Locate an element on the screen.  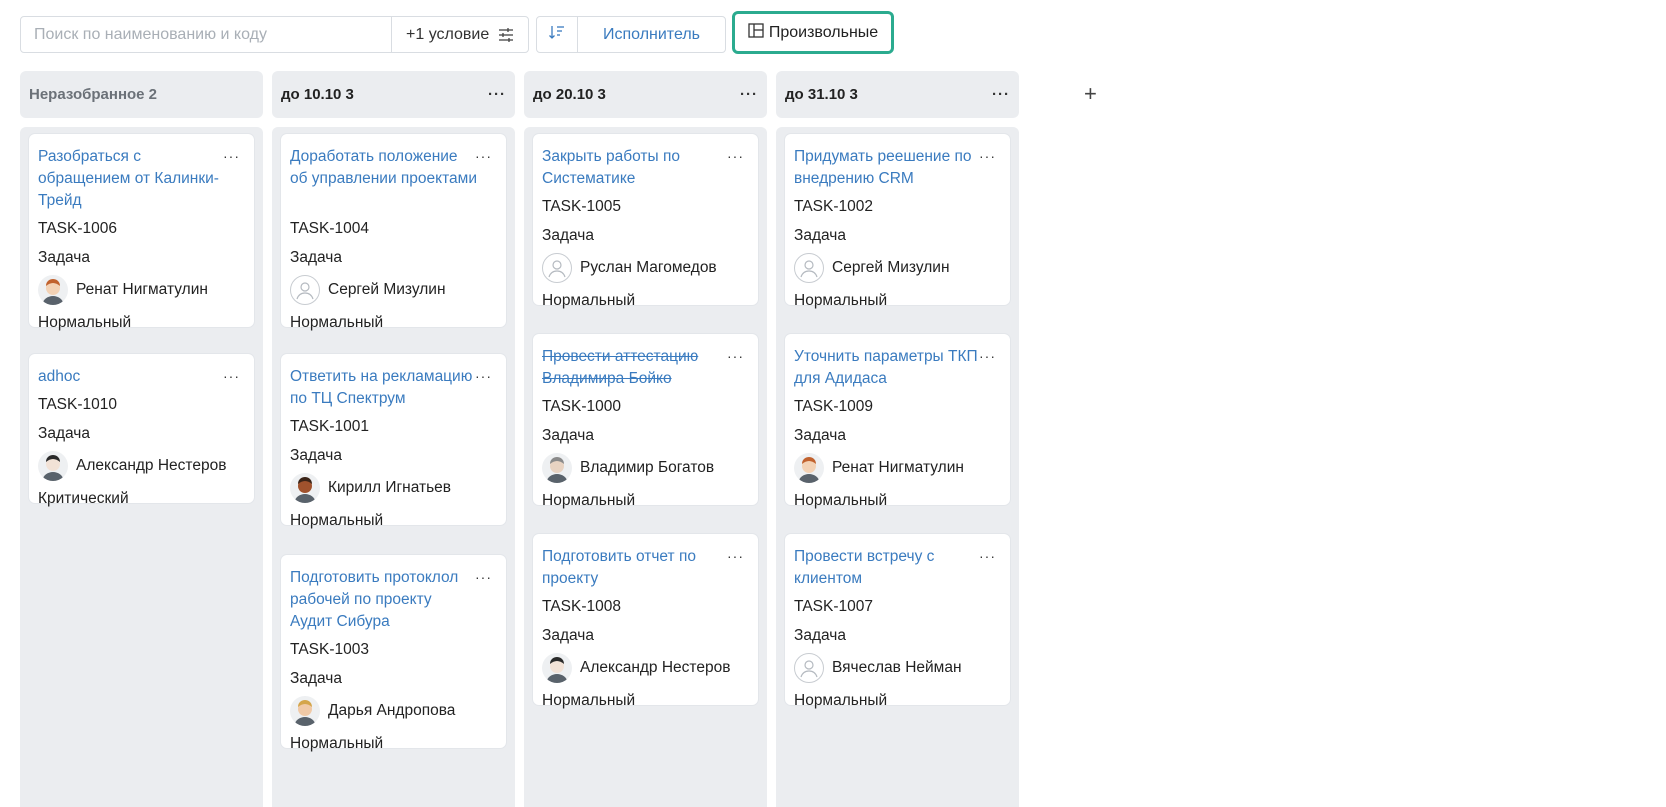
task-title-link: Закрыть работы по Систематике is located at coordinates (636, 168).